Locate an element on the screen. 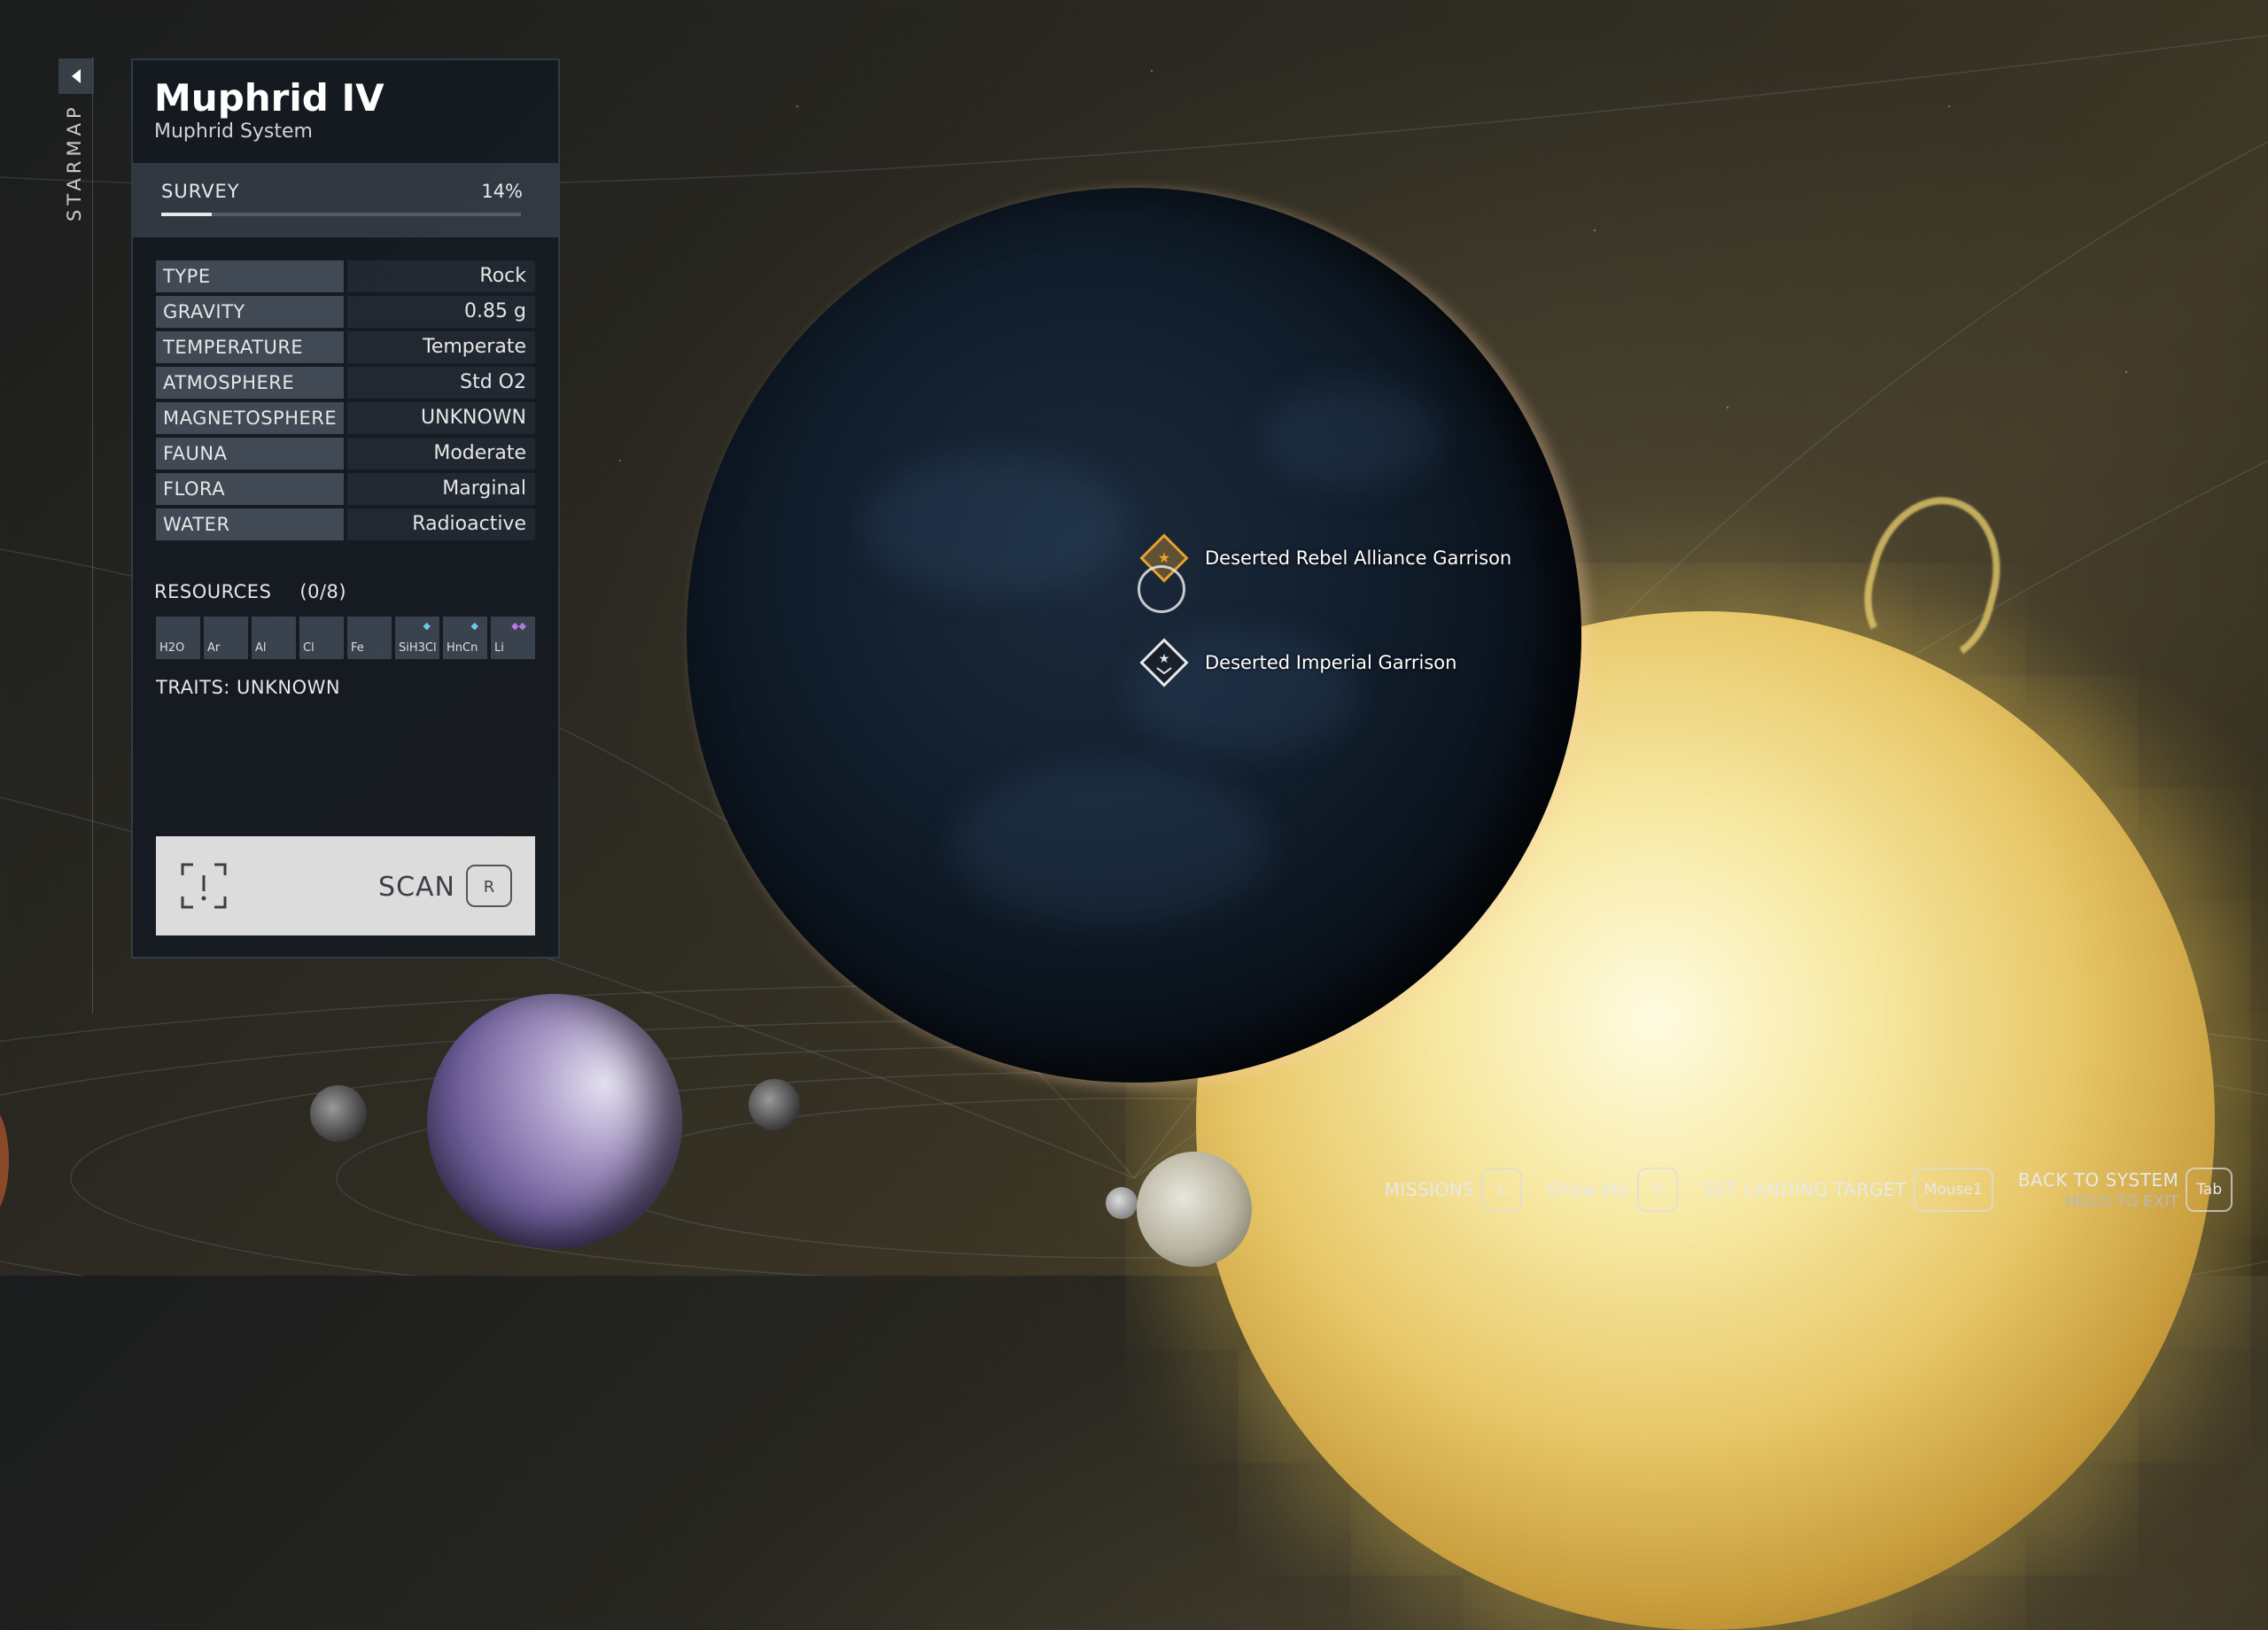  hint-sublabel: HOLD TO EXIT is located at coordinates (2122, 1201).